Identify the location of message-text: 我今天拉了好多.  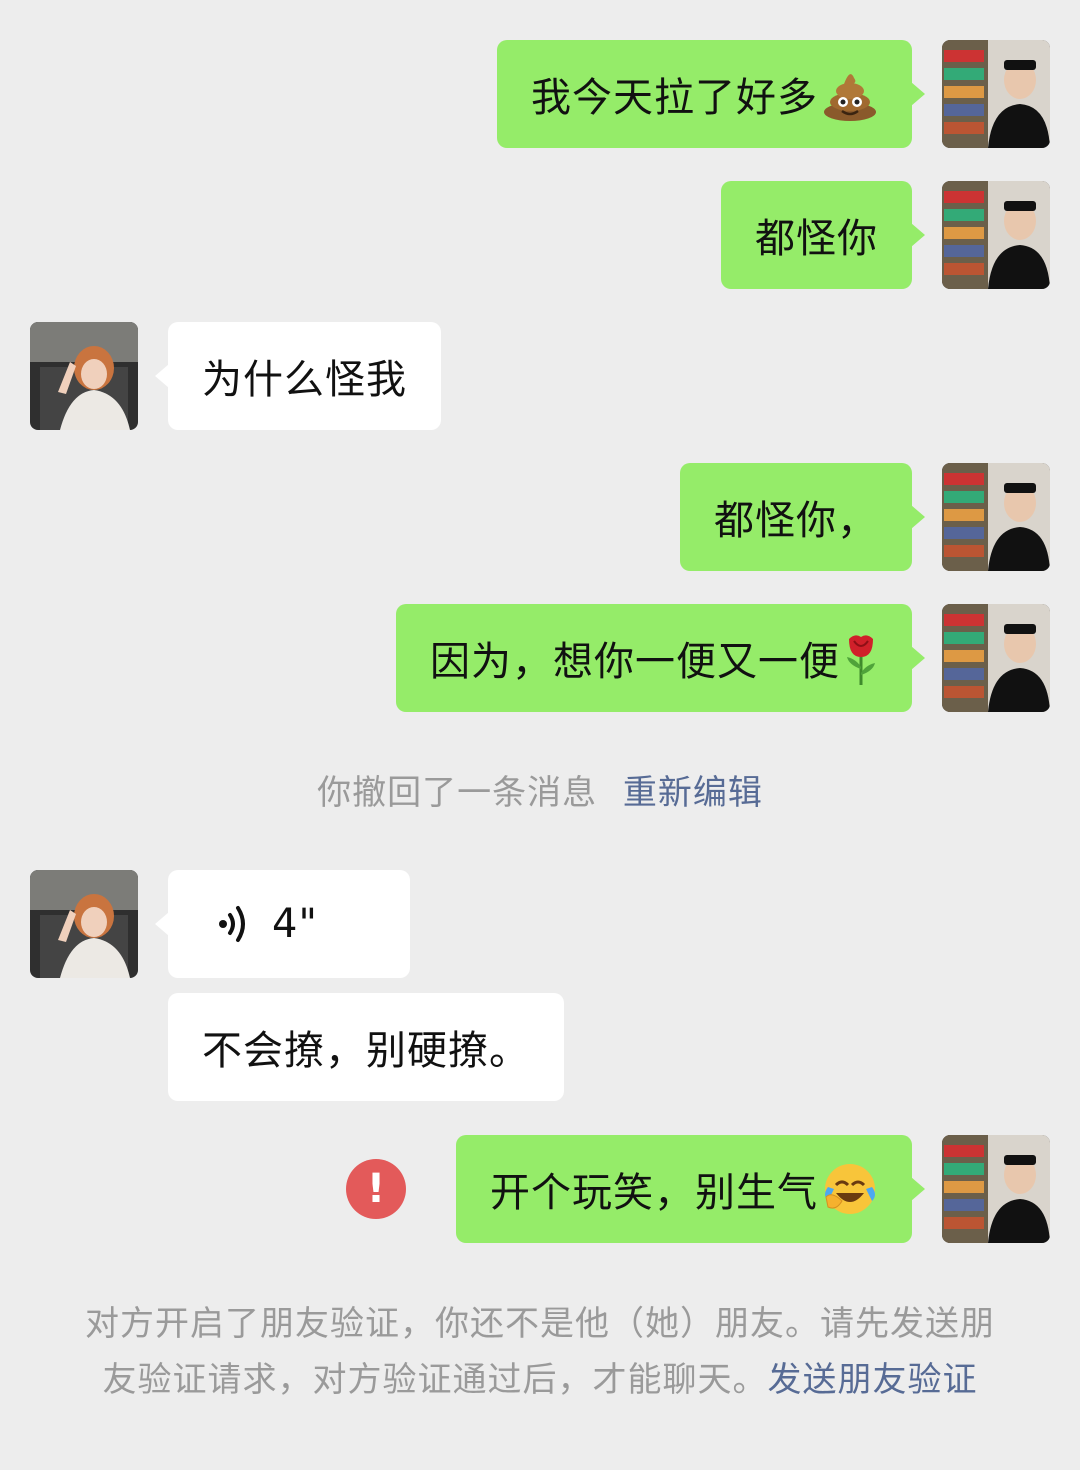
(674, 98).